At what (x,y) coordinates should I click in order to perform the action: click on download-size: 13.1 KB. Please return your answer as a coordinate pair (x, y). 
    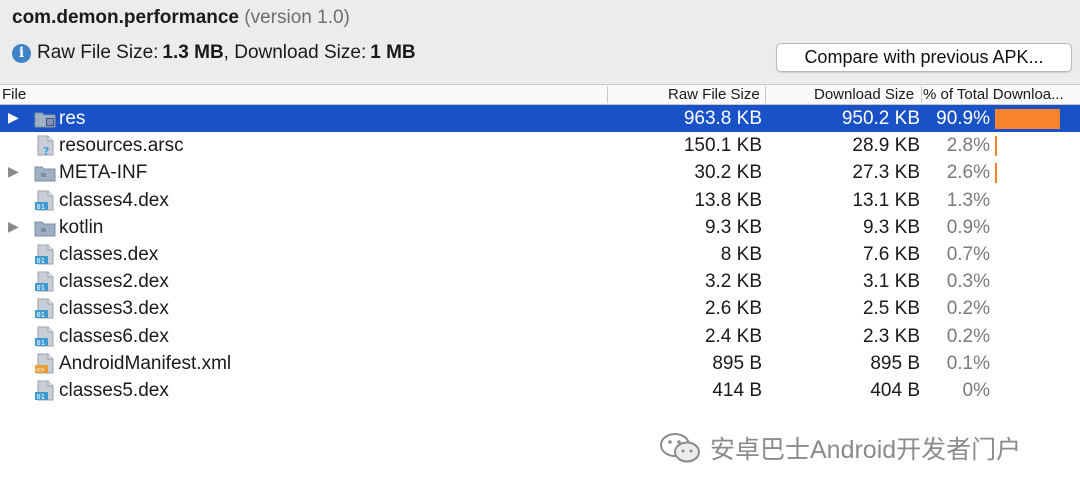
    Looking at the image, I should click on (886, 200).